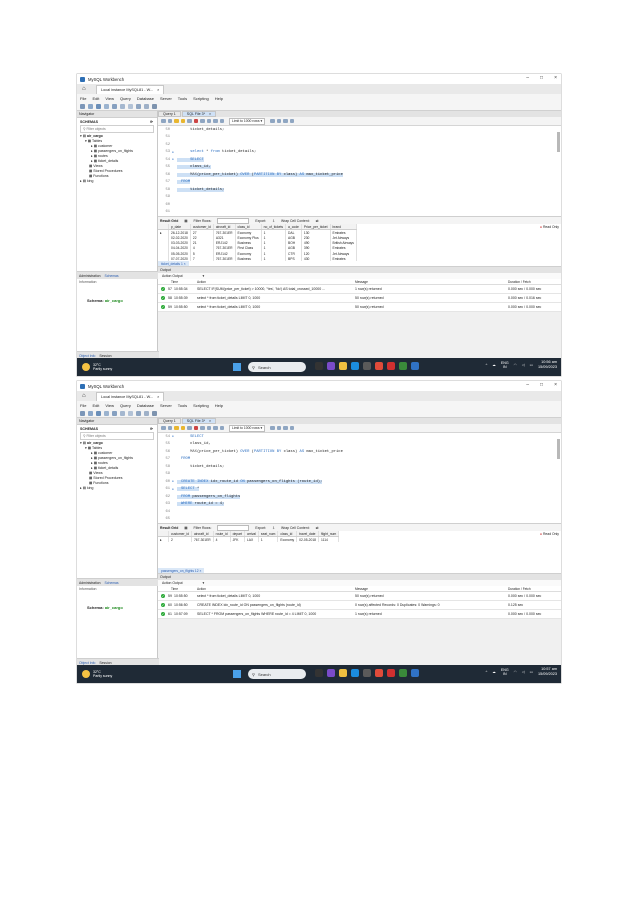 The height and width of the screenshot is (902, 638). What do you see at coordinates (182, 98) in the screenshot?
I see `menu-item-tools: Tools` at bounding box center [182, 98].